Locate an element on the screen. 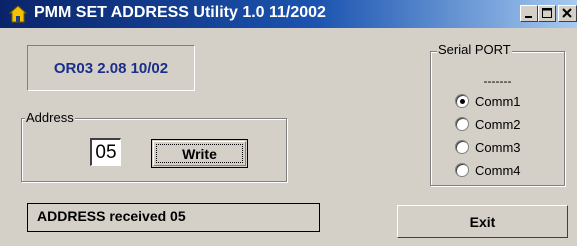 This screenshot has height=246, width=577. radio-label: Comm2 is located at coordinates (498, 124).